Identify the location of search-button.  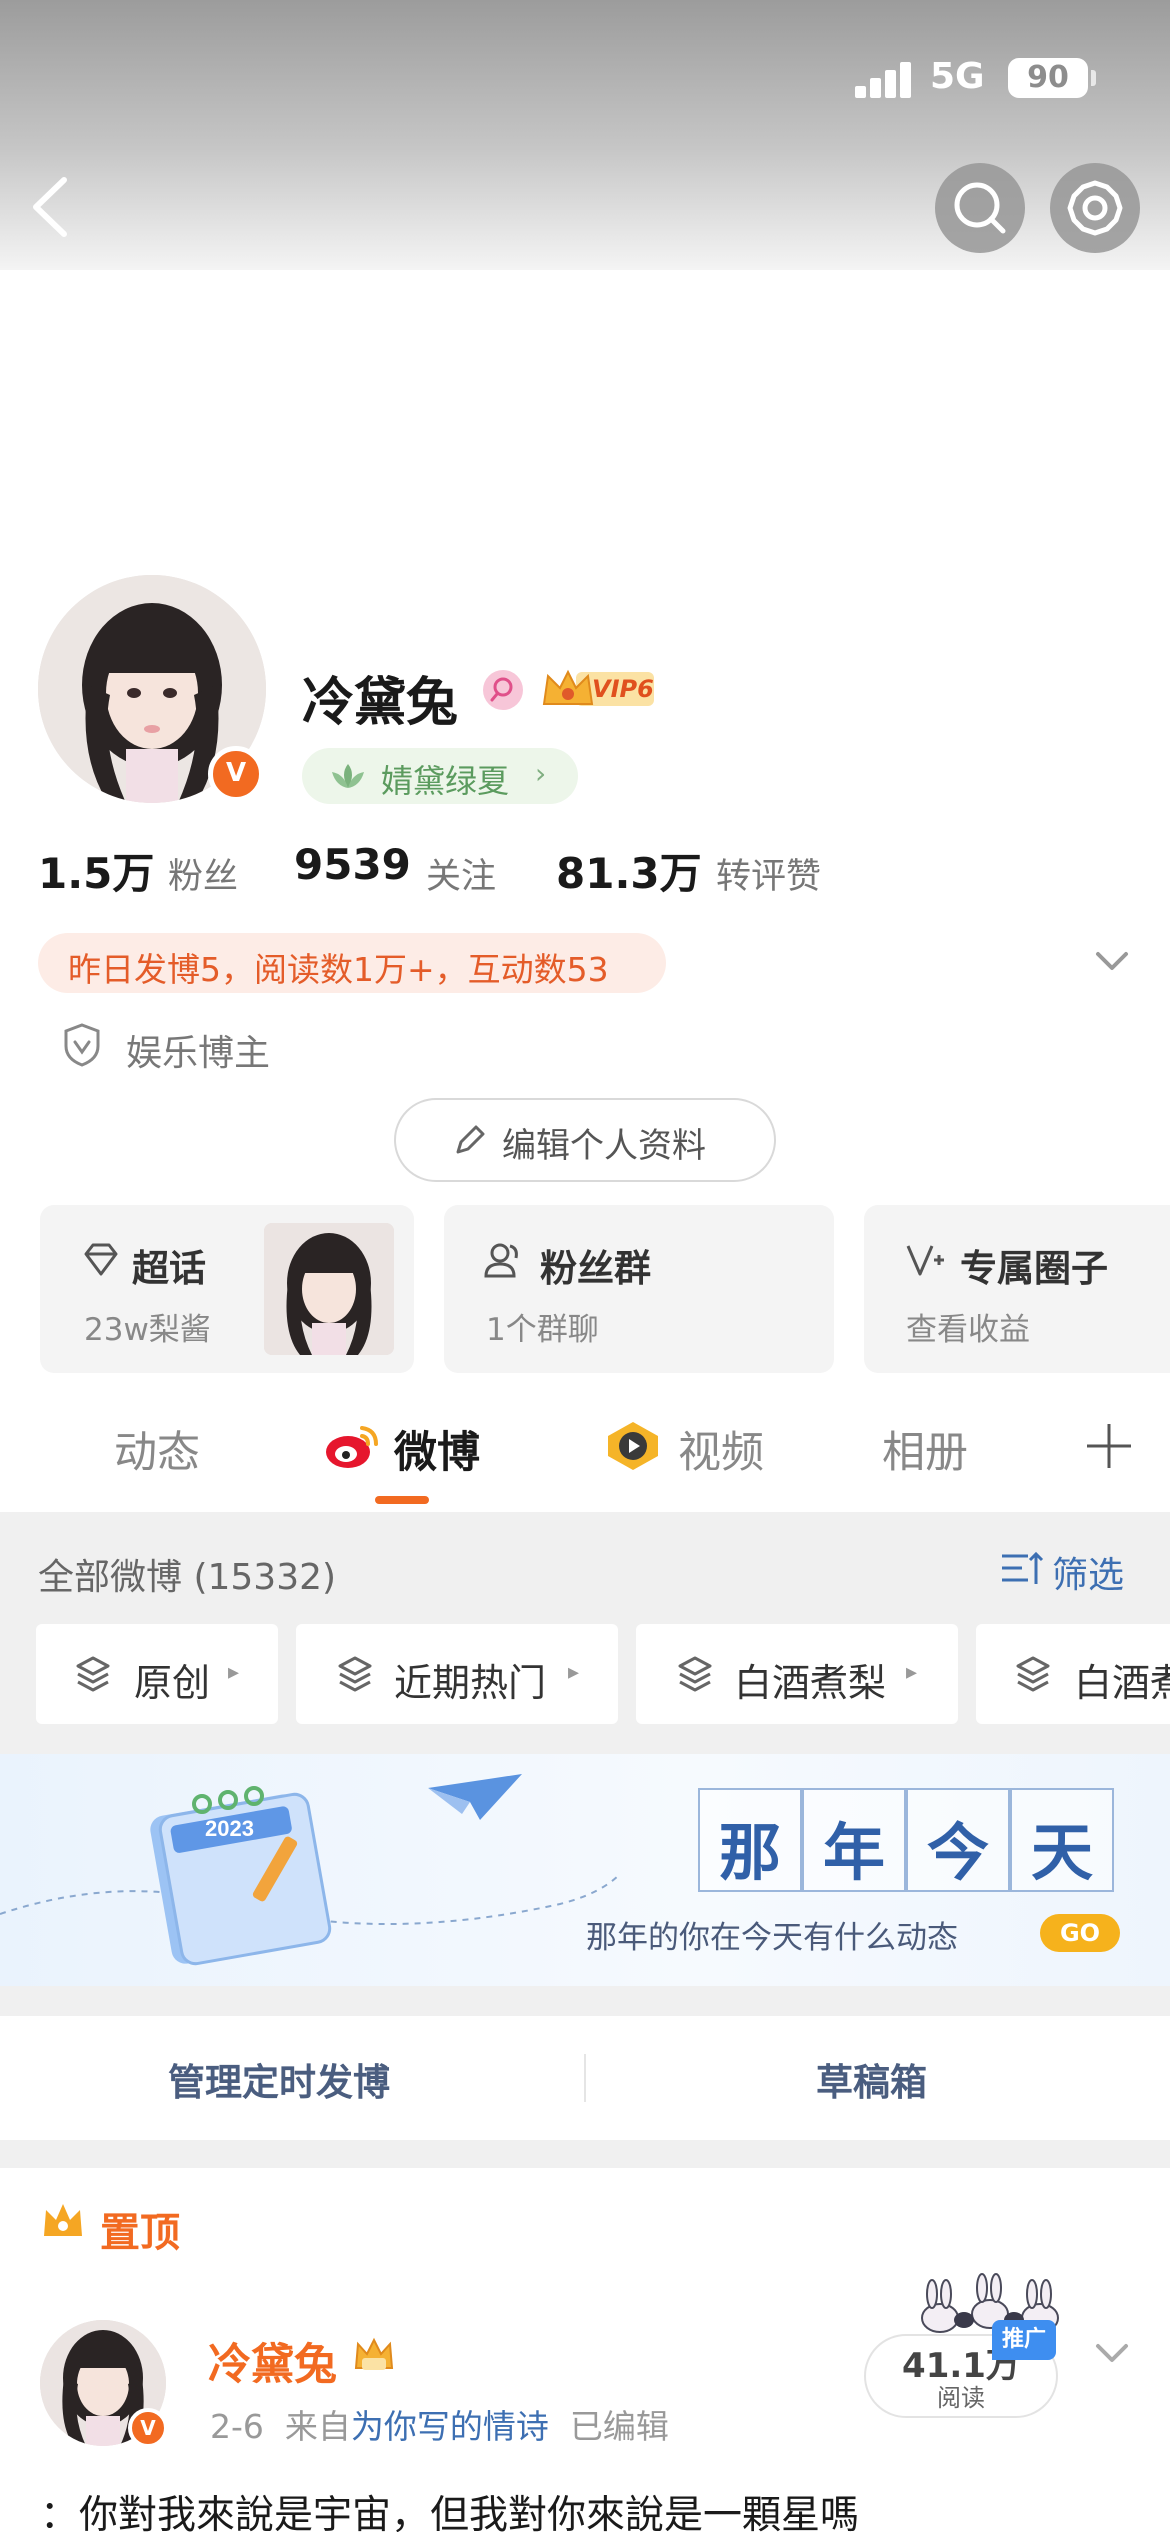
(980, 208).